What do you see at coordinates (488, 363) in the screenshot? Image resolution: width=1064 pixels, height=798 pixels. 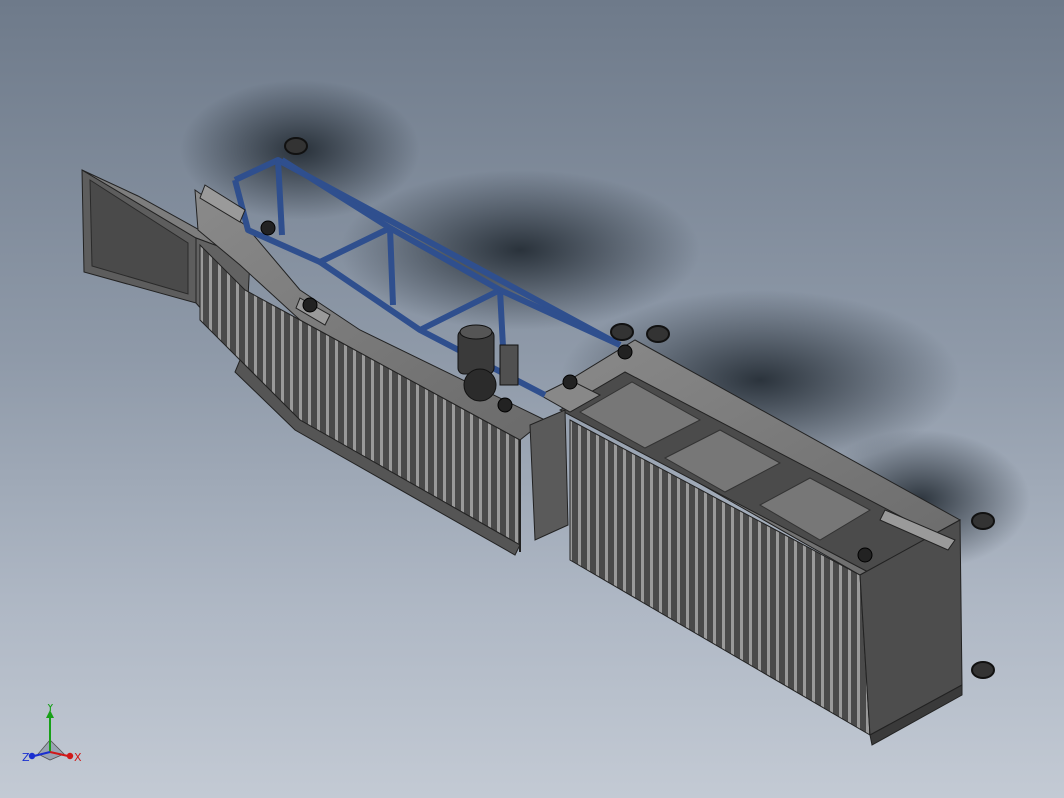 I see `drive-motor` at bounding box center [488, 363].